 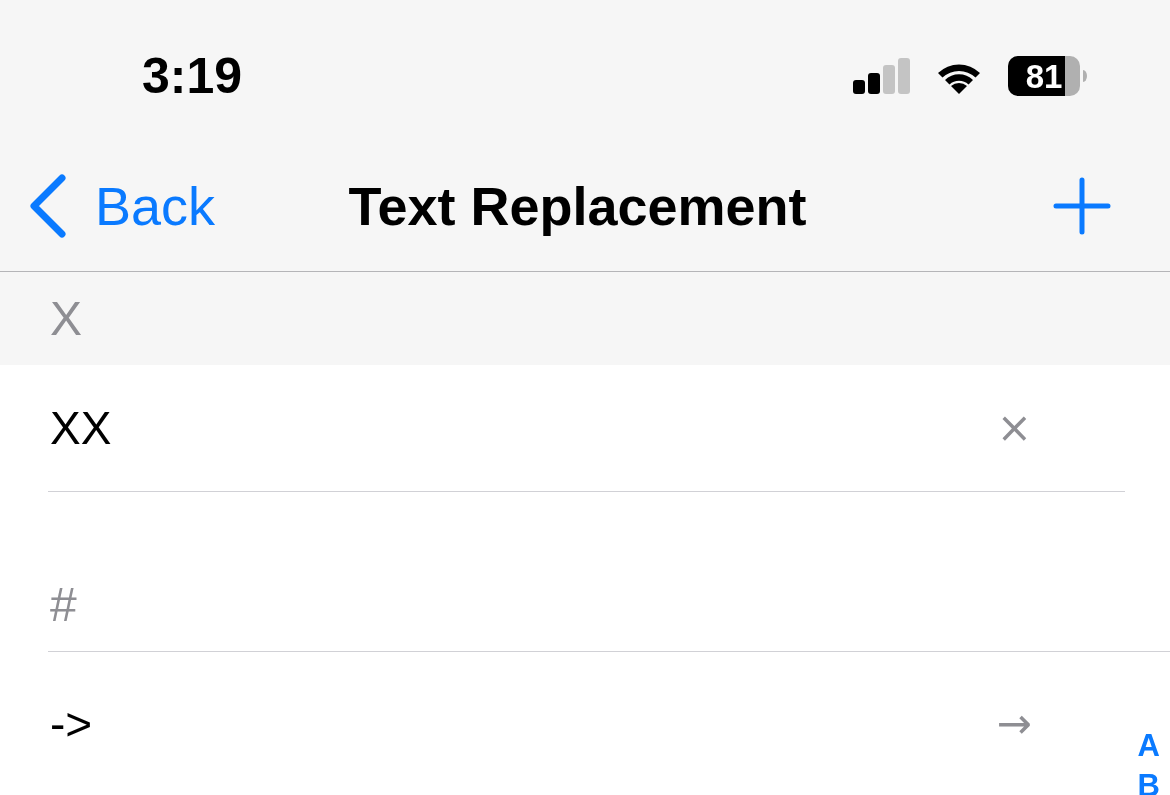 What do you see at coordinates (81, 428) in the screenshot?
I see `replacement-phrase: XX` at bounding box center [81, 428].